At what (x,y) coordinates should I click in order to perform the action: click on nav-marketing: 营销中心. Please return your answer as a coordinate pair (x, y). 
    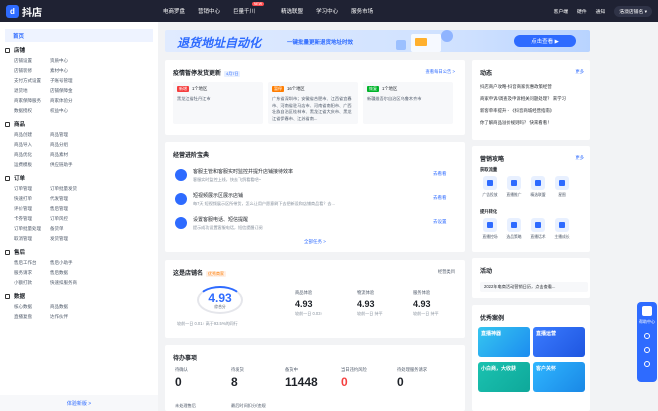
    Looking at the image, I should click on (209, 11).